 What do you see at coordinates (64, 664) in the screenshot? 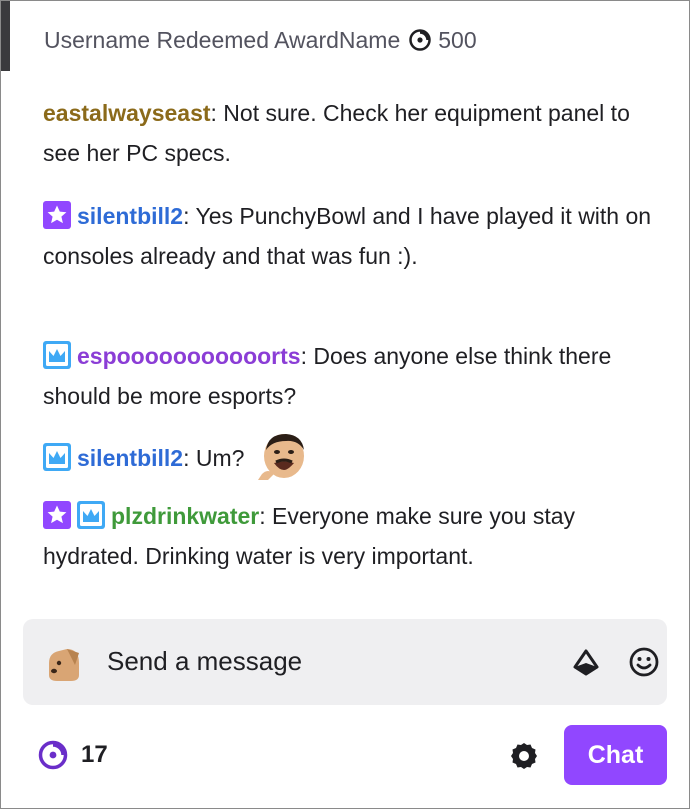
I see `dog-avatar-icon` at bounding box center [64, 664].